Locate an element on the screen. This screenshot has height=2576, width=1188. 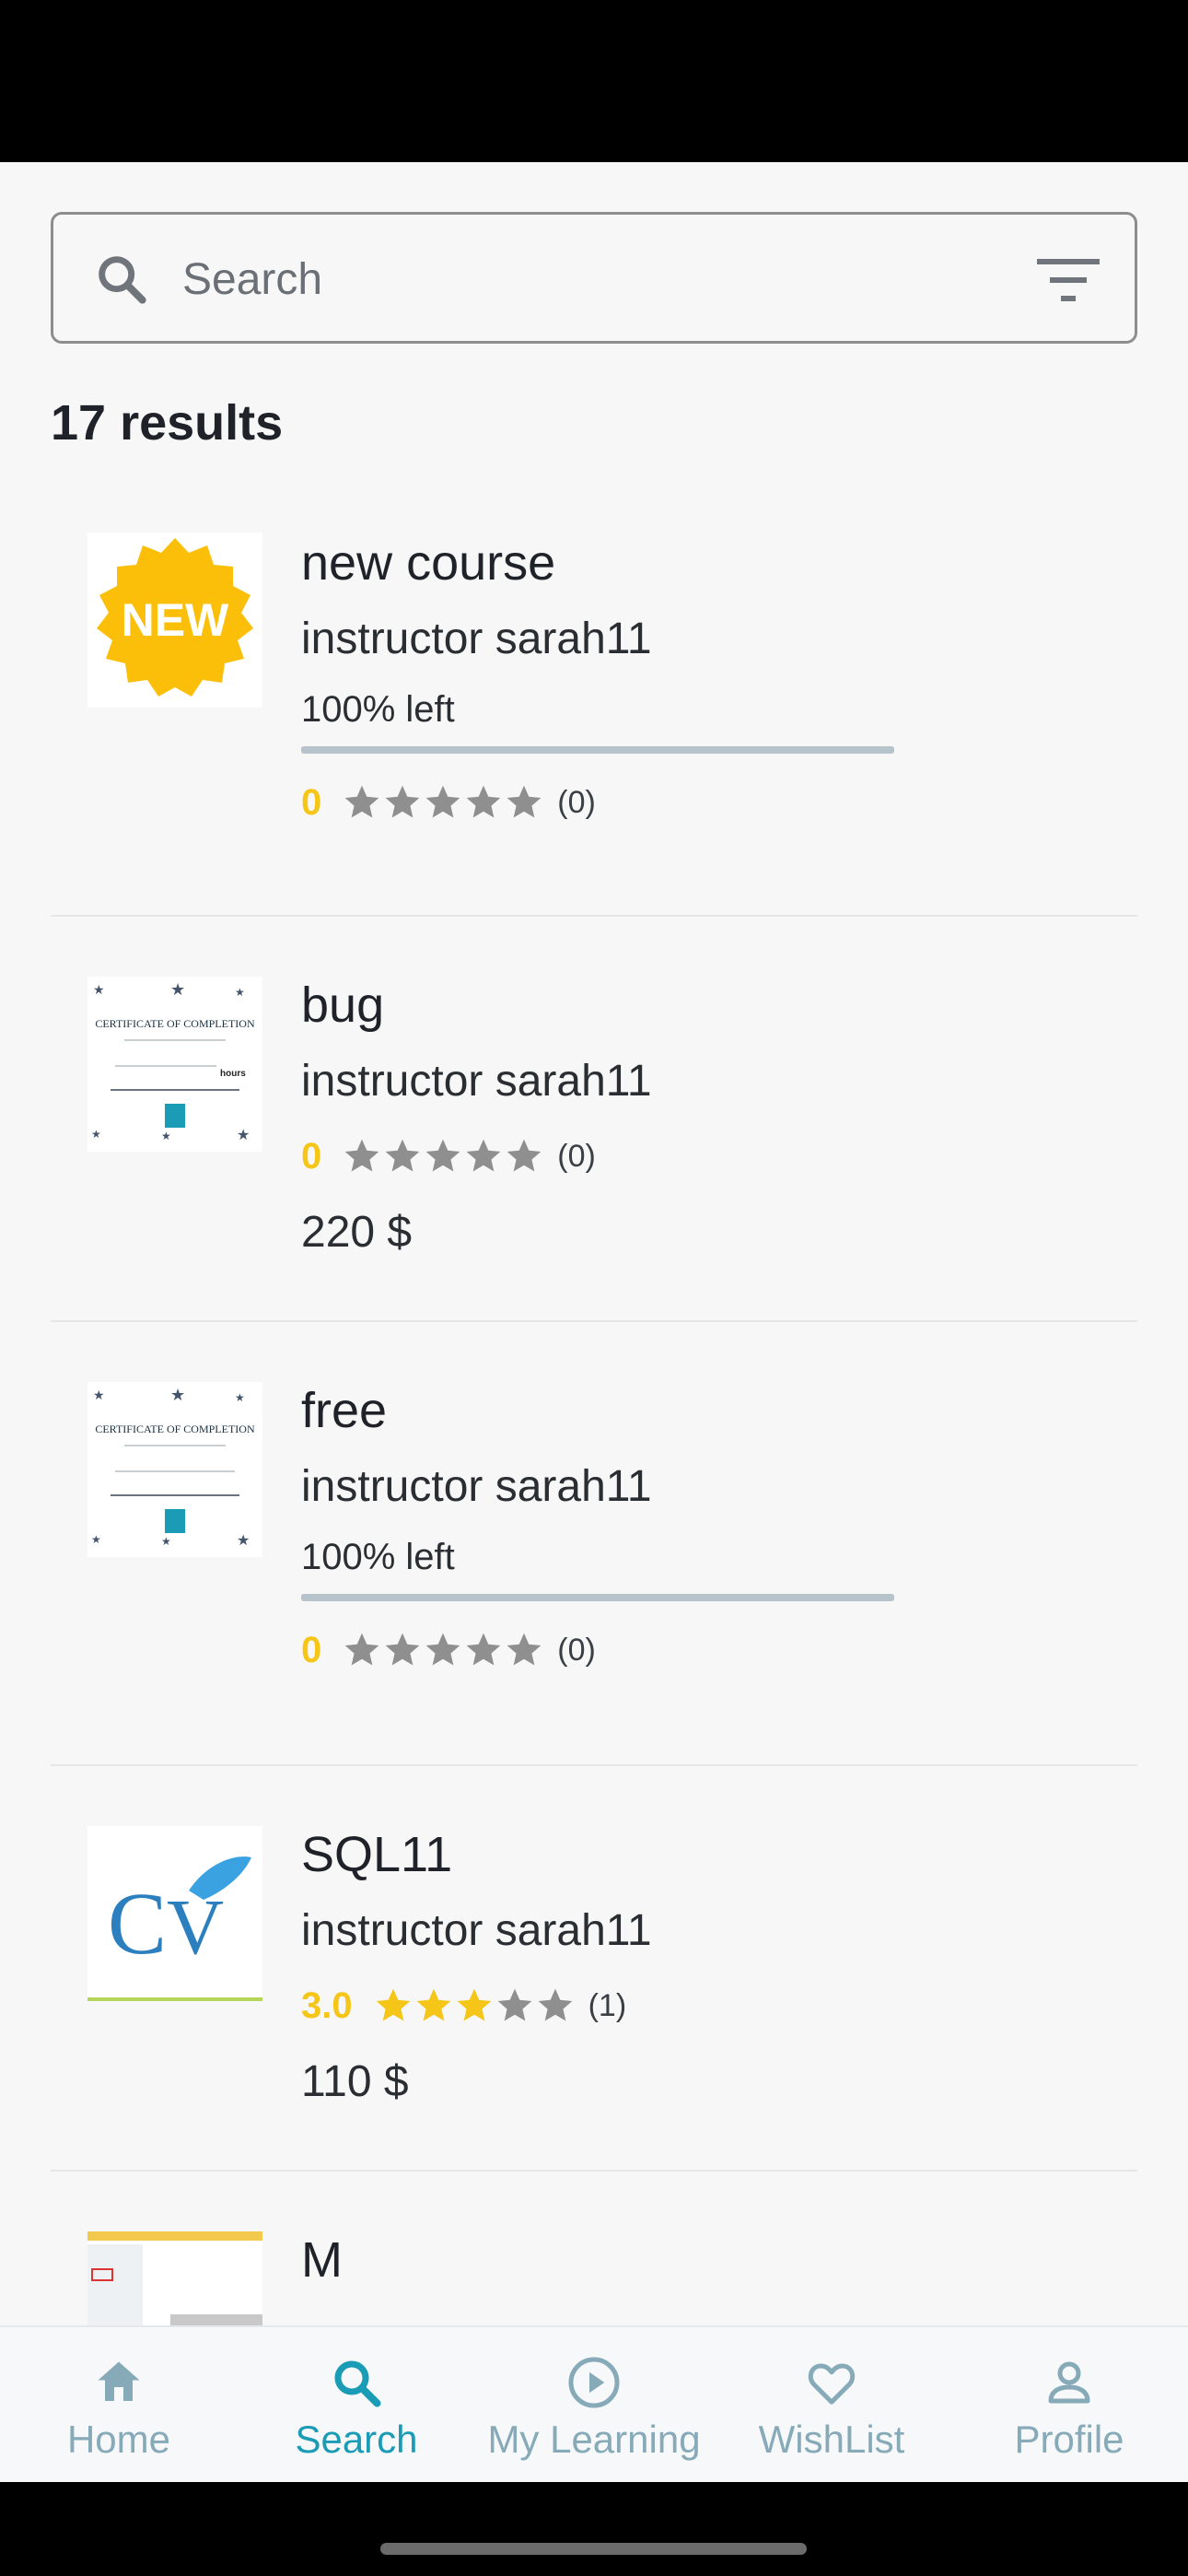
course-card: M is located at coordinates (594, 2269).